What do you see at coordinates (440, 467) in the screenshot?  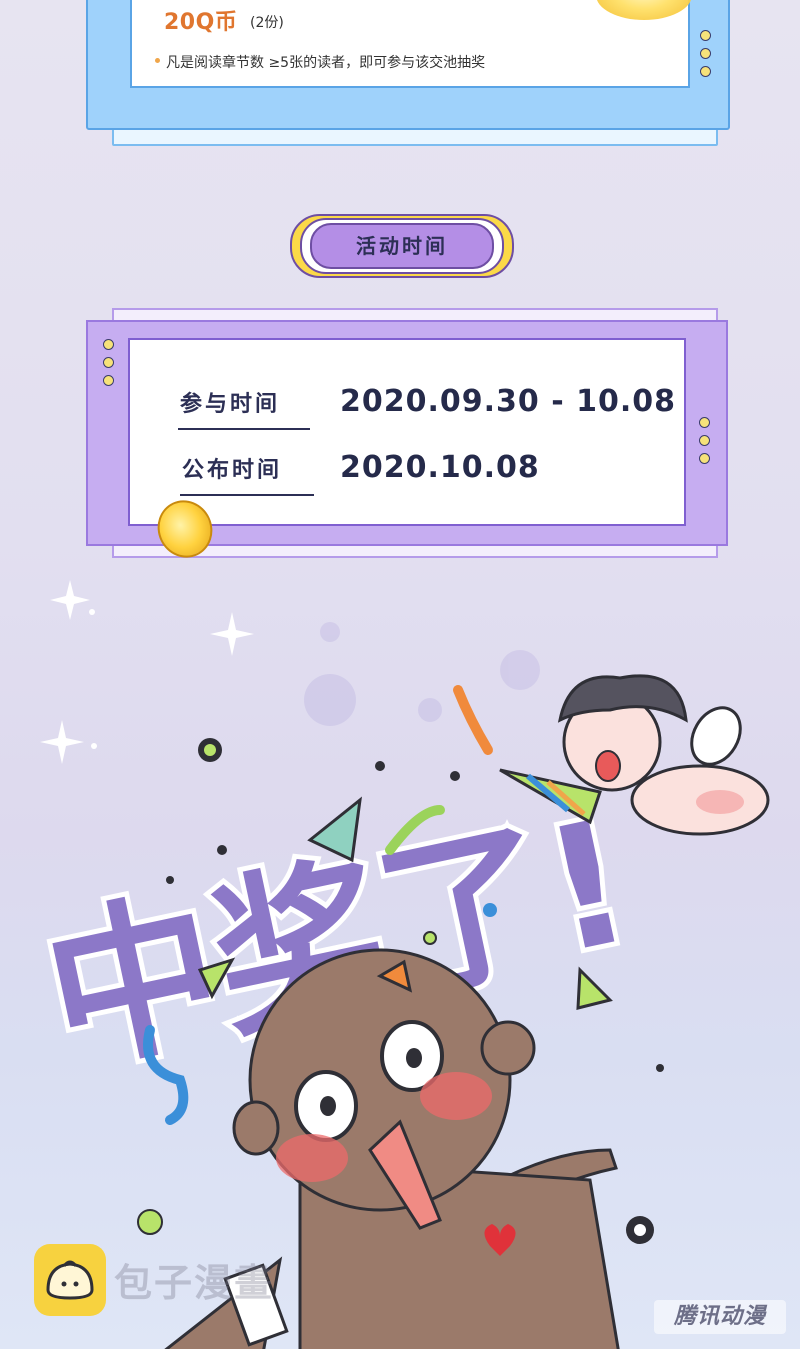 I see `announce-value: 2020.10.08` at bounding box center [440, 467].